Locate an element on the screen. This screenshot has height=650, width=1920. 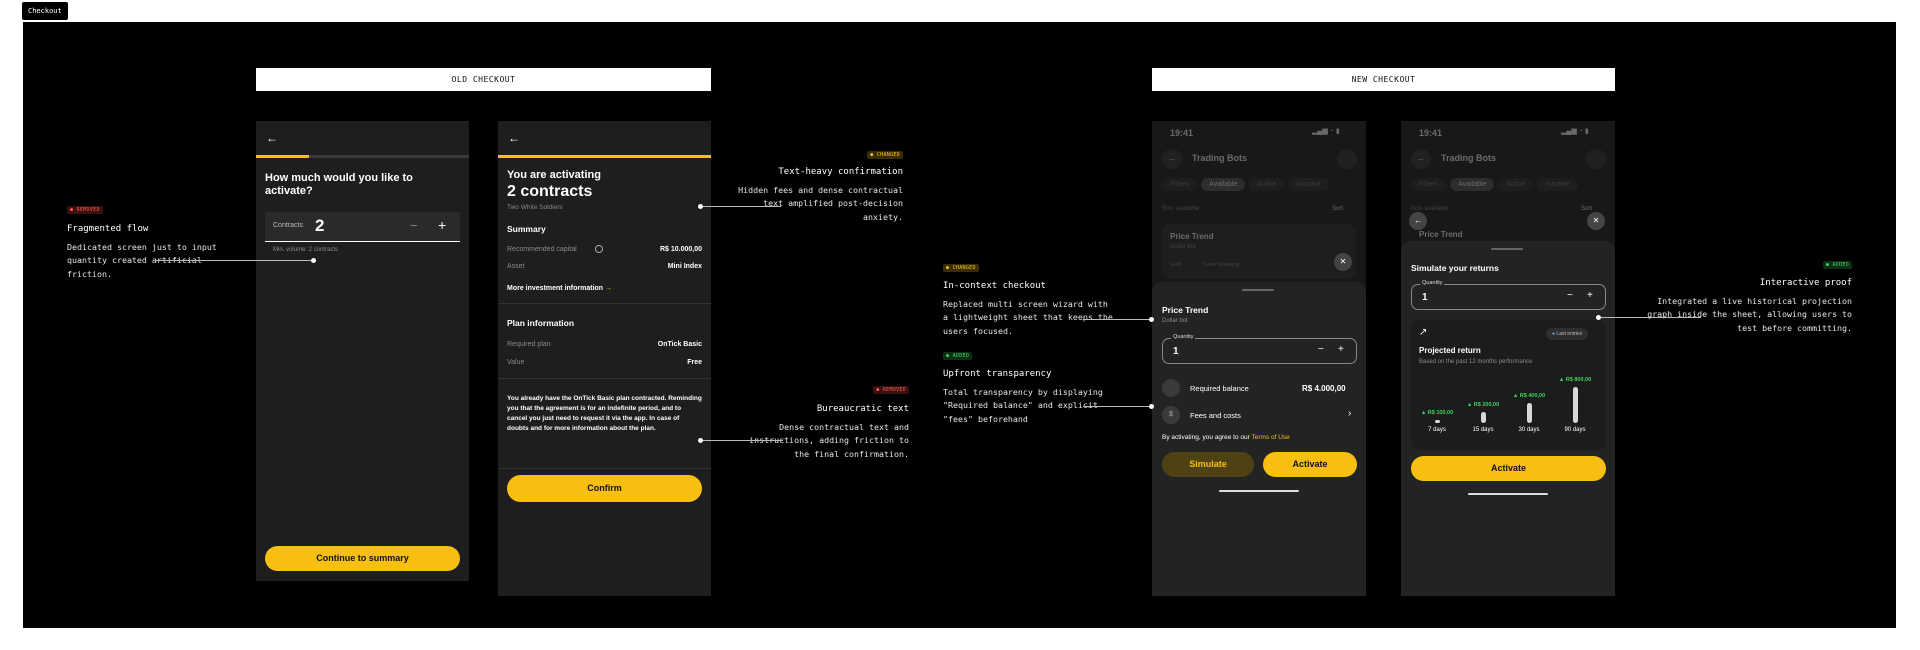
connector-dot is located at coordinates (1151, 319).